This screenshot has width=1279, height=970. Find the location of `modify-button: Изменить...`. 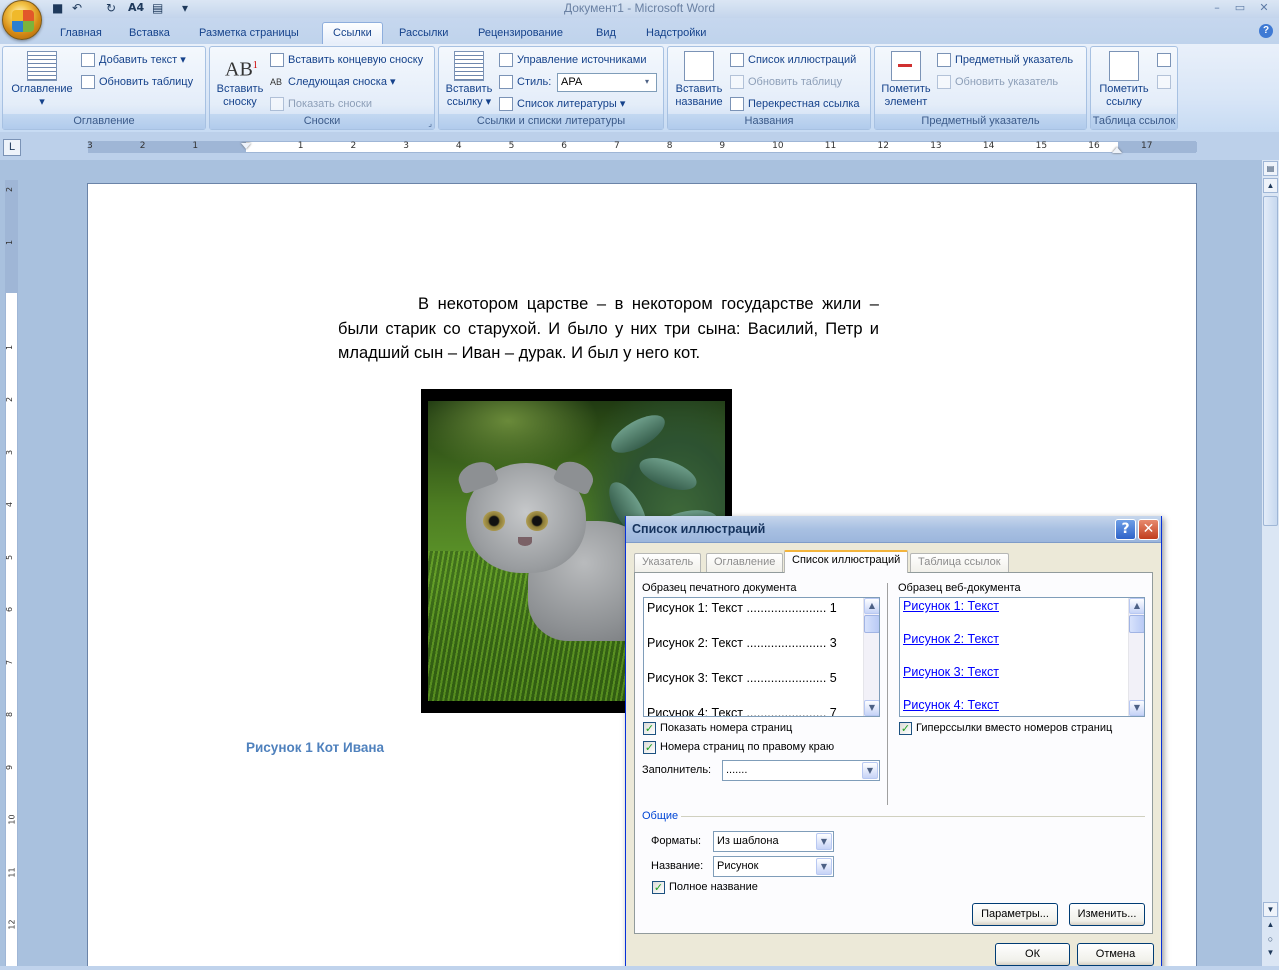

modify-button: Изменить... is located at coordinates (1107, 914).